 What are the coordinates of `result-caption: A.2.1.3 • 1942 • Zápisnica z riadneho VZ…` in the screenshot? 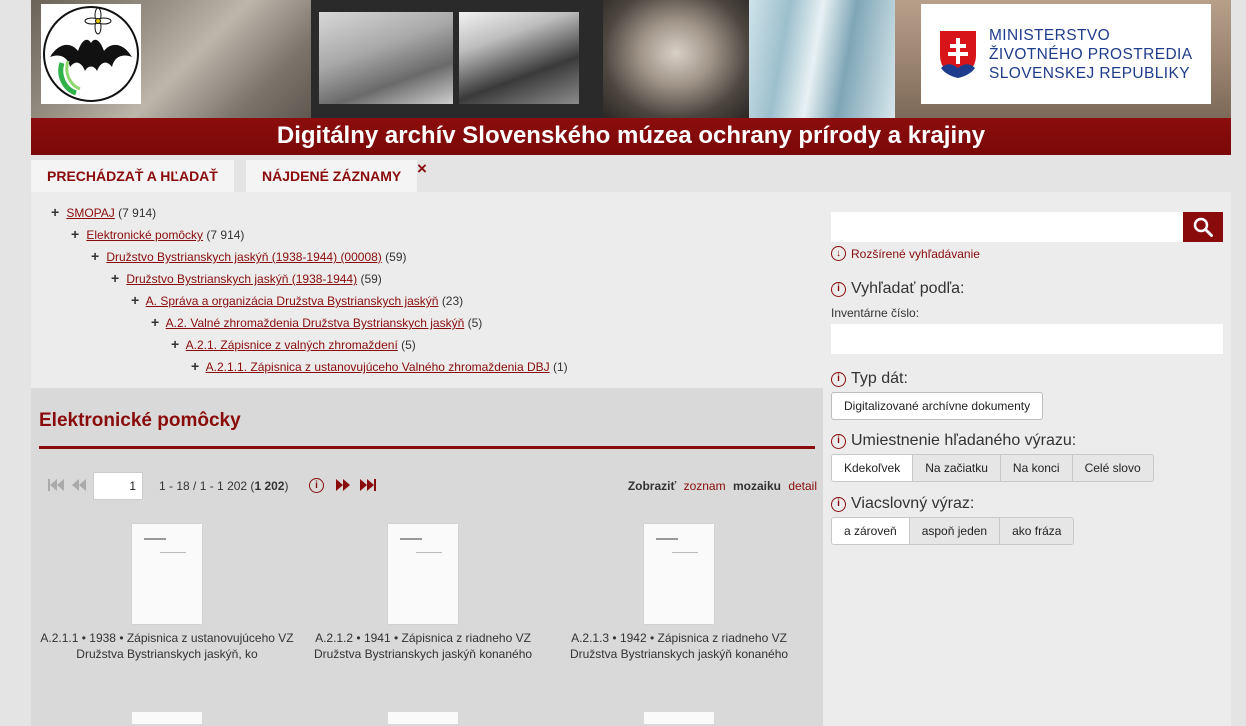 It's located at (679, 646).